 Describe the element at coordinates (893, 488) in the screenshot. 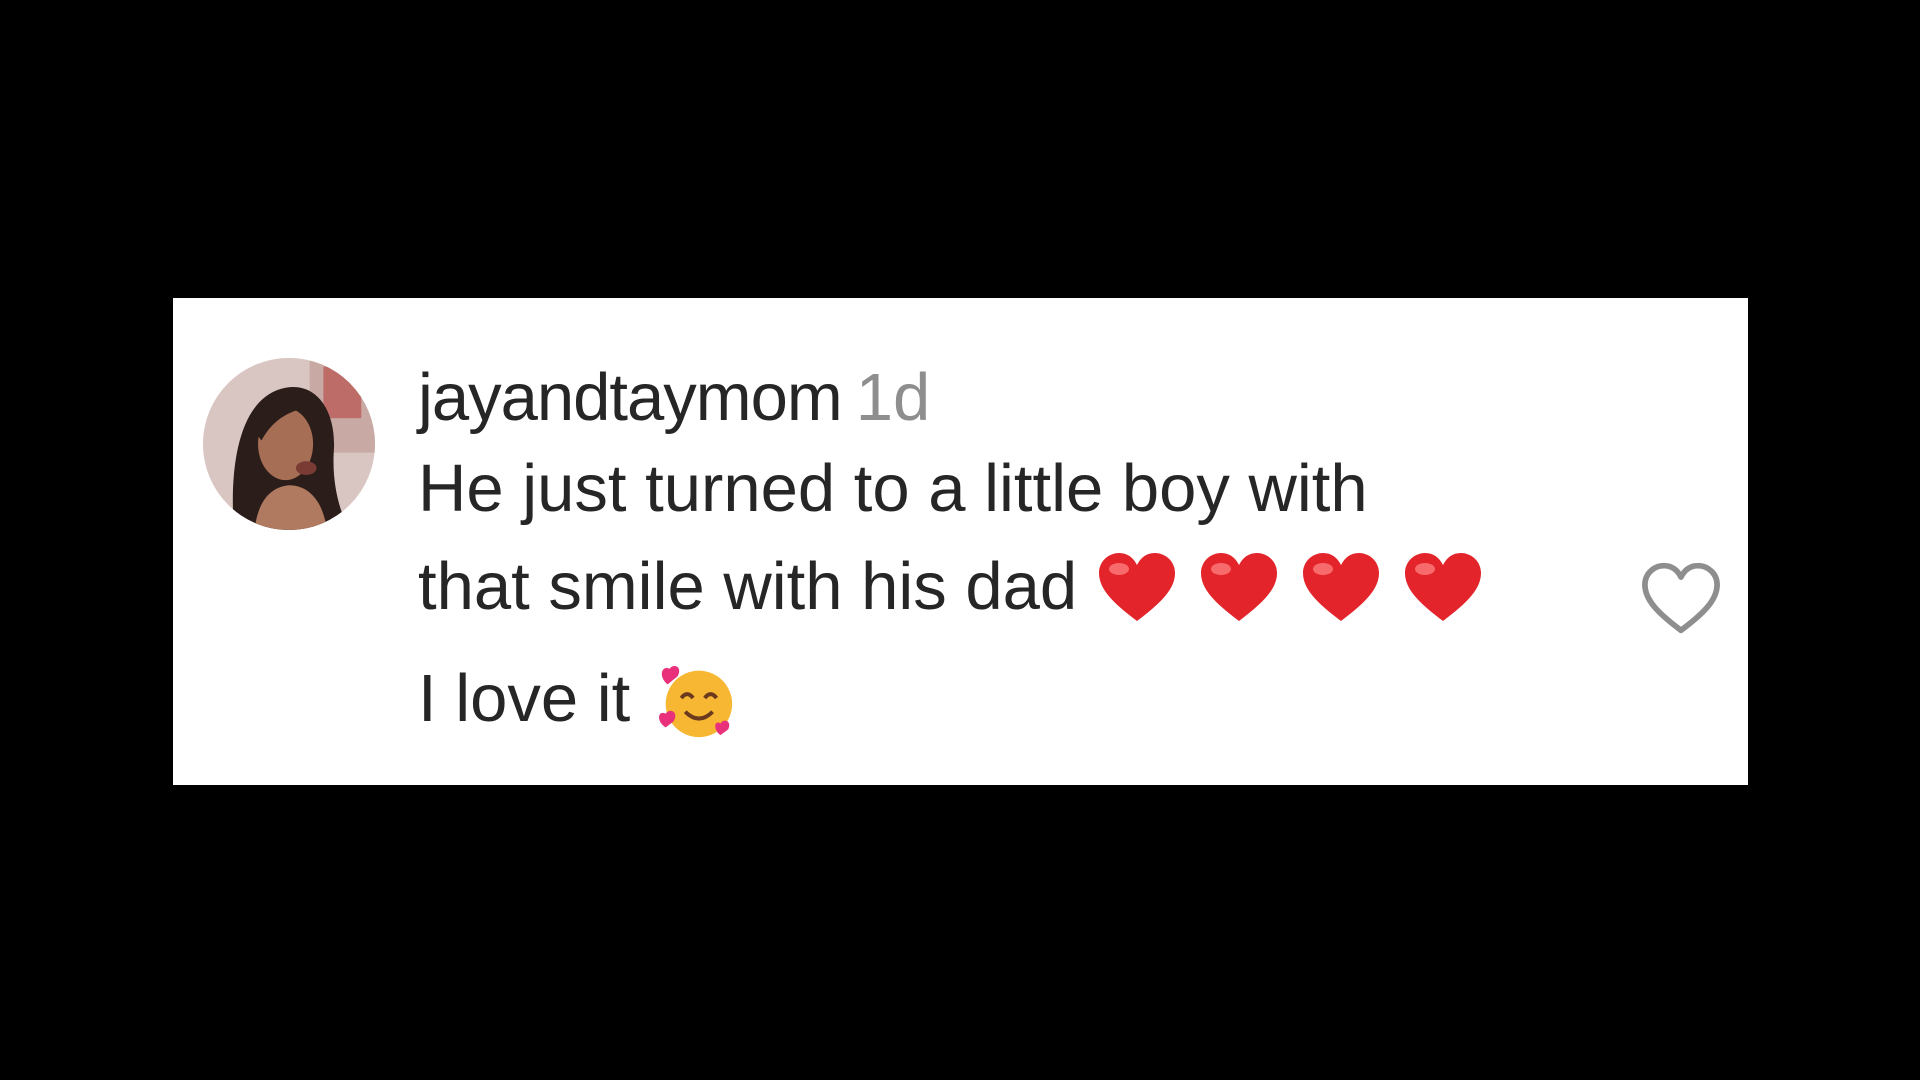

I see `comment-text-line-1: He just turned to a little boy with` at that location.